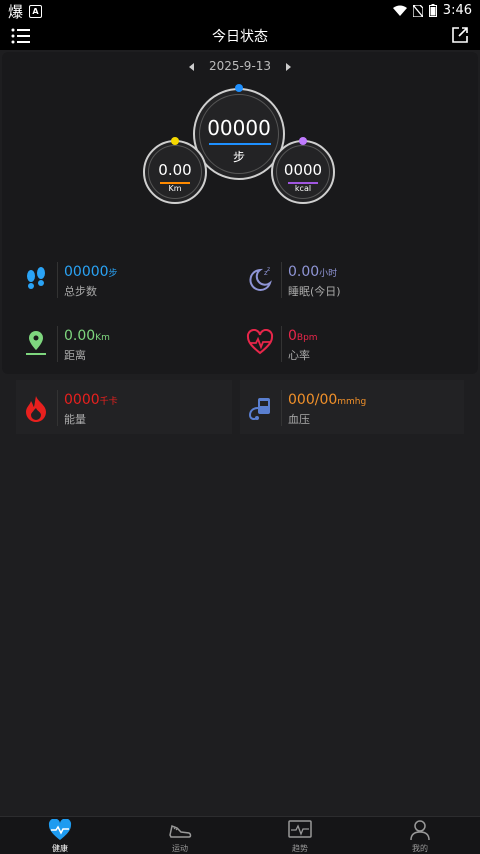 The image size is (480, 854). What do you see at coordinates (102, 338) in the screenshot?
I see `distance-unit: Km` at bounding box center [102, 338].